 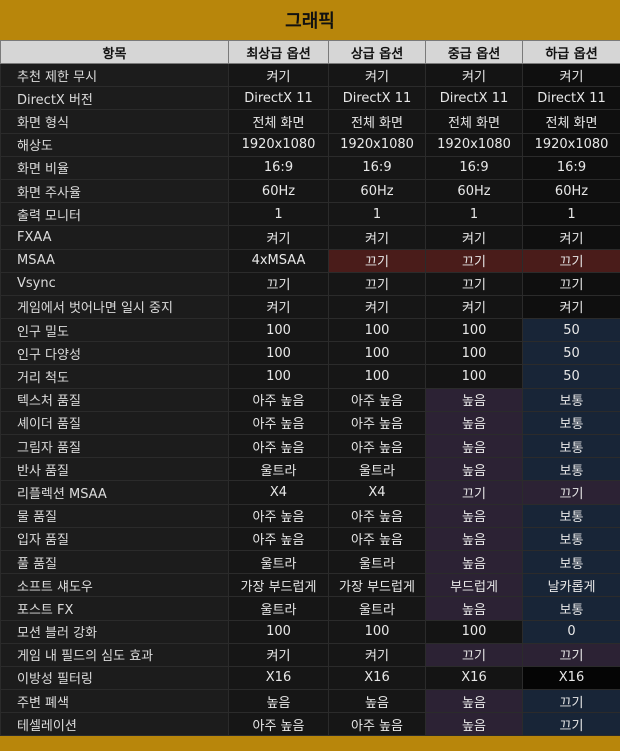 What do you see at coordinates (474, 52) in the screenshot?
I see `column-header-medium: 중급 옵션` at bounding box center [474, 52].